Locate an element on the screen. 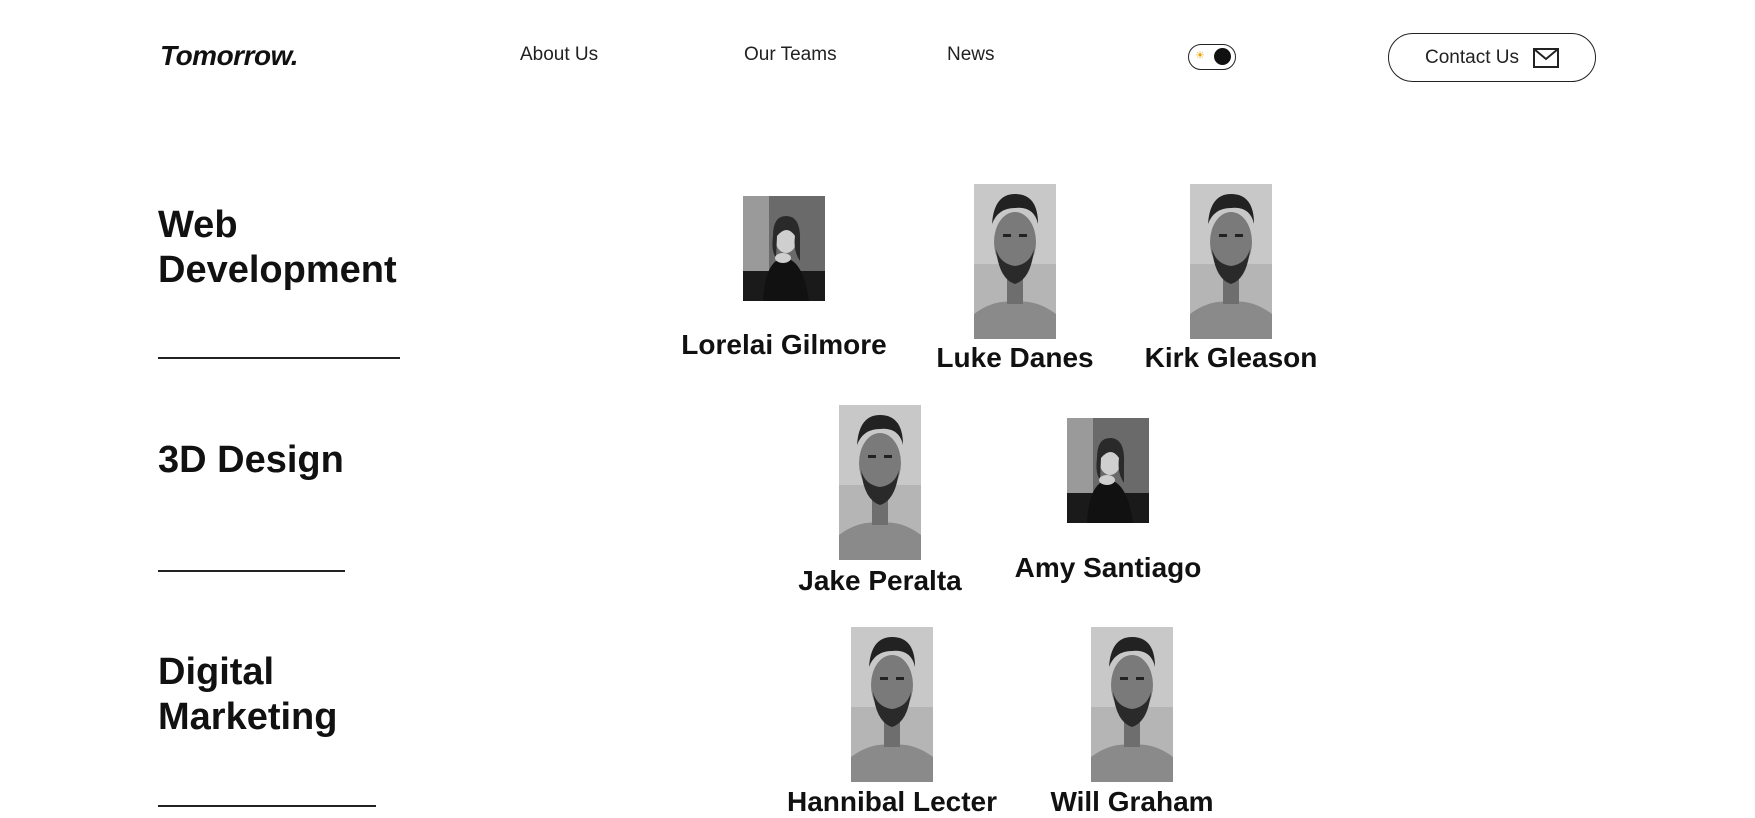  section-title-3d-design: 3D Design is located at coordinates (251, 460).